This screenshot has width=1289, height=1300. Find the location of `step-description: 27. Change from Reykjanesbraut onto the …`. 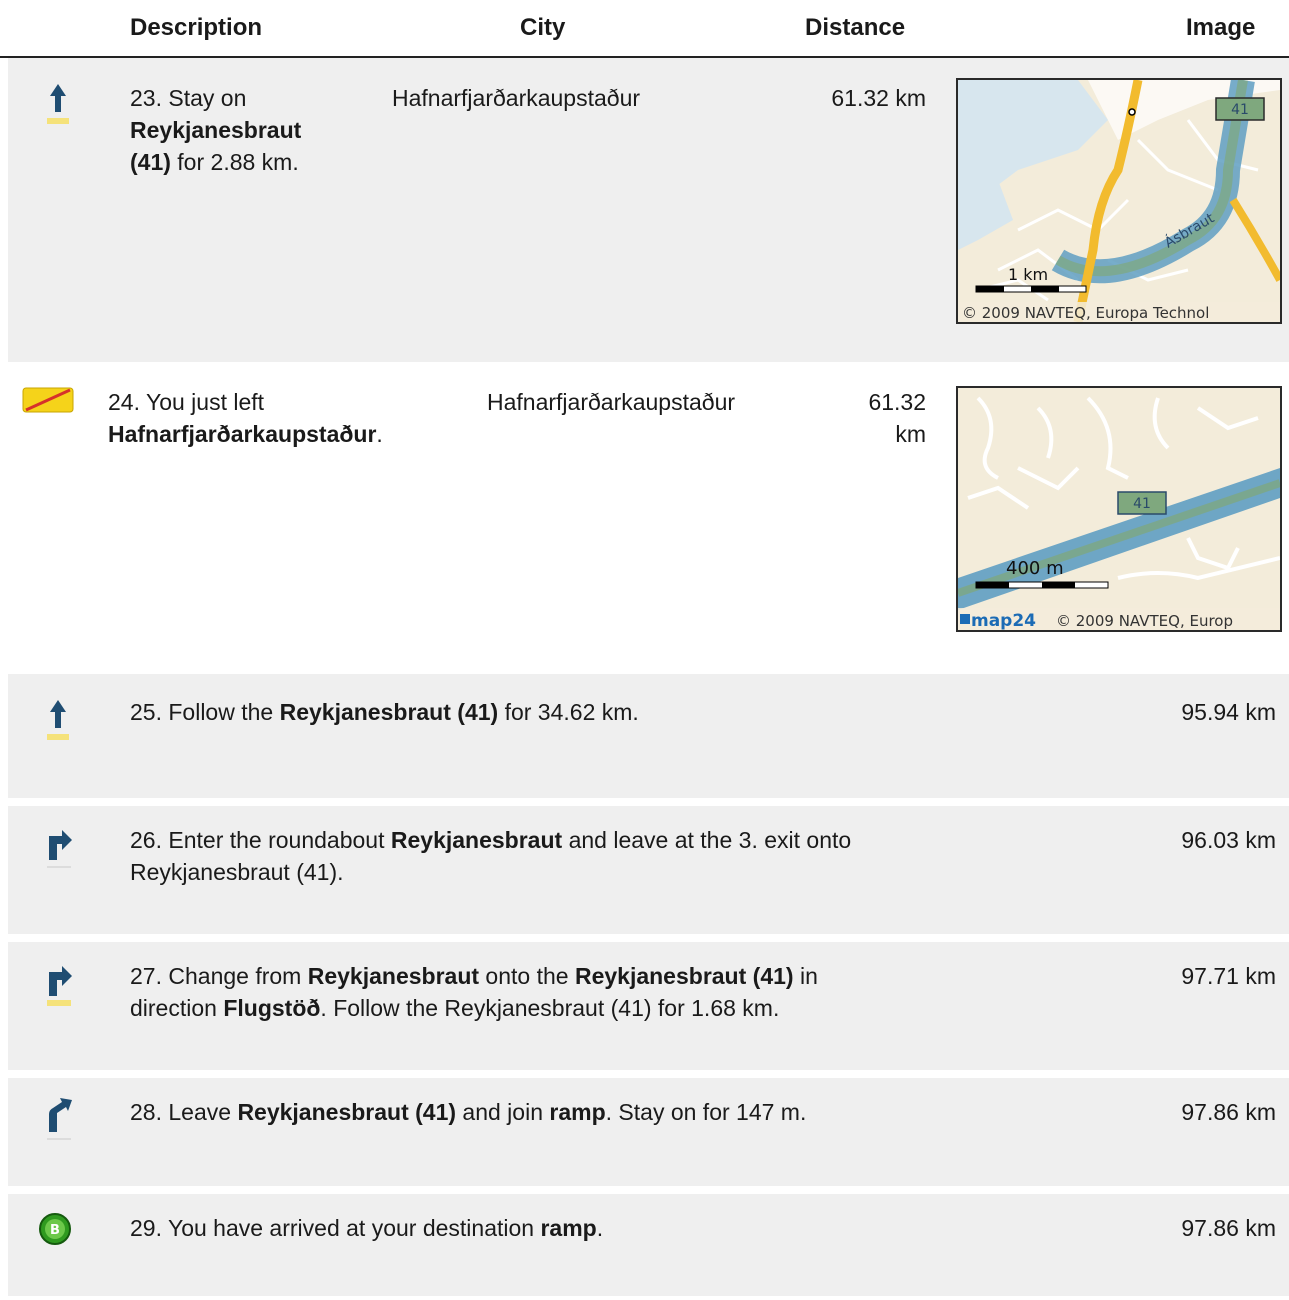

step-description: 27. Change from Reykjanesbraut onto the … is located at coordinates (474, 992).